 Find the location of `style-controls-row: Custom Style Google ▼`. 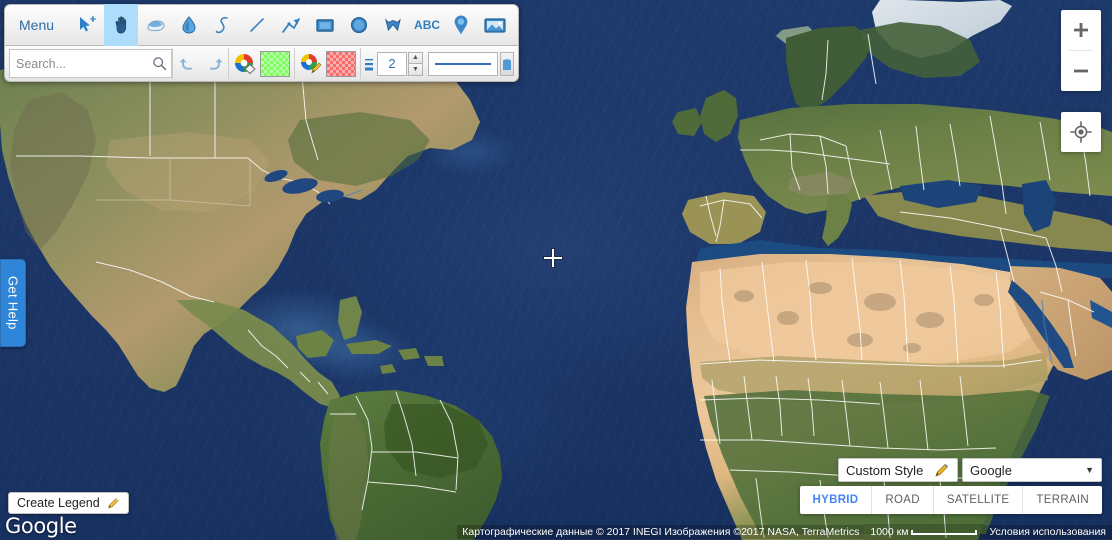

style-controls-row: Custom Style Google ▼ is located at coordinates (970, 470).